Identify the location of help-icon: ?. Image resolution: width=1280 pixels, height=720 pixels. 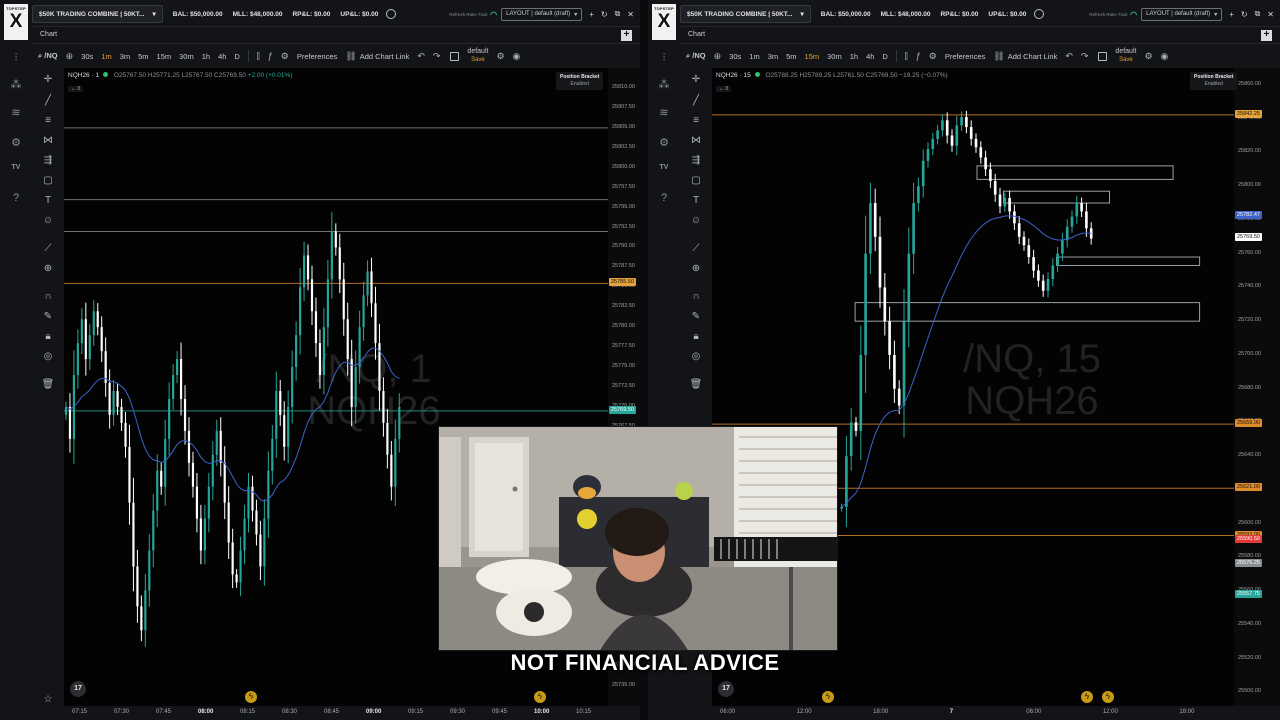
(664, 198).